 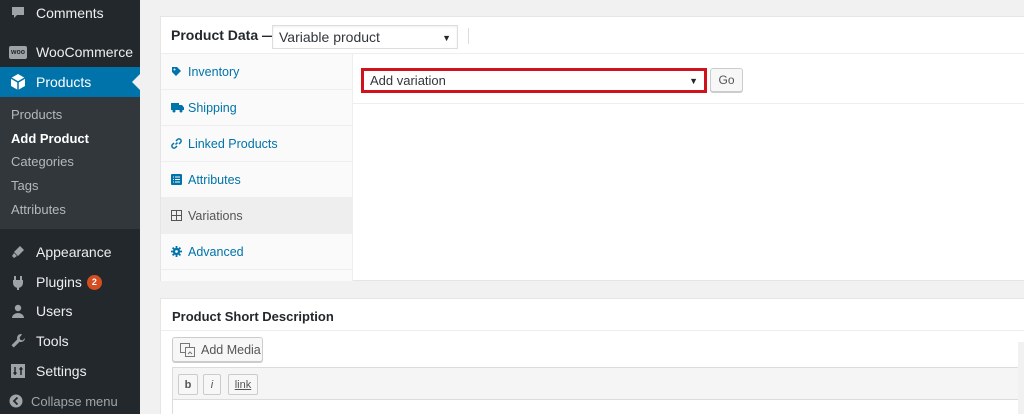 I want to click on collapse-menu-button: Collapse menu, so click(x=70, y=401).